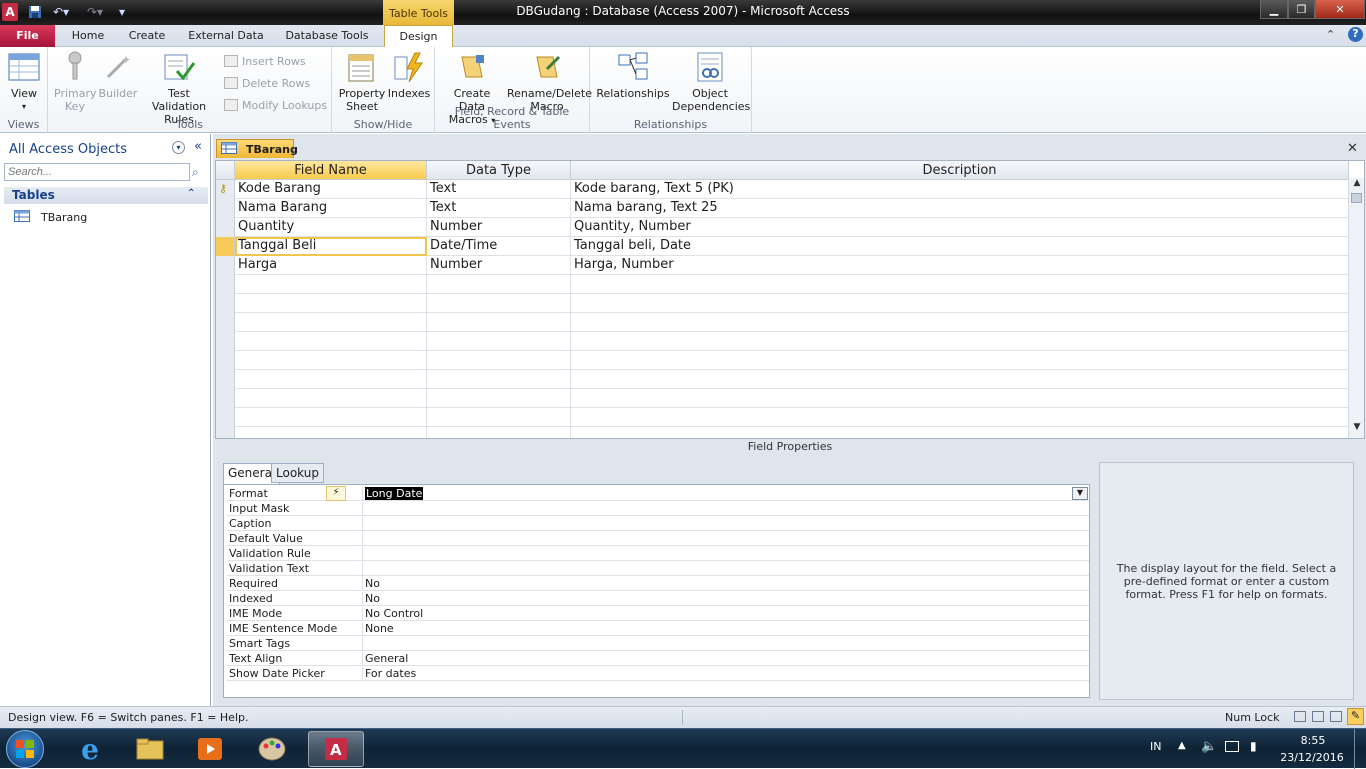 This screenshot has height=769, width=1366. I want to click on close-document-icon: ✕, so click(1352, 148).